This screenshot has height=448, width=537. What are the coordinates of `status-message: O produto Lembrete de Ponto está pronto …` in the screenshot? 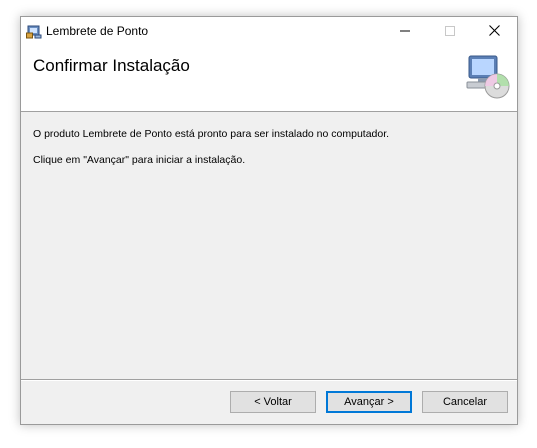 It's located at (211, 134).